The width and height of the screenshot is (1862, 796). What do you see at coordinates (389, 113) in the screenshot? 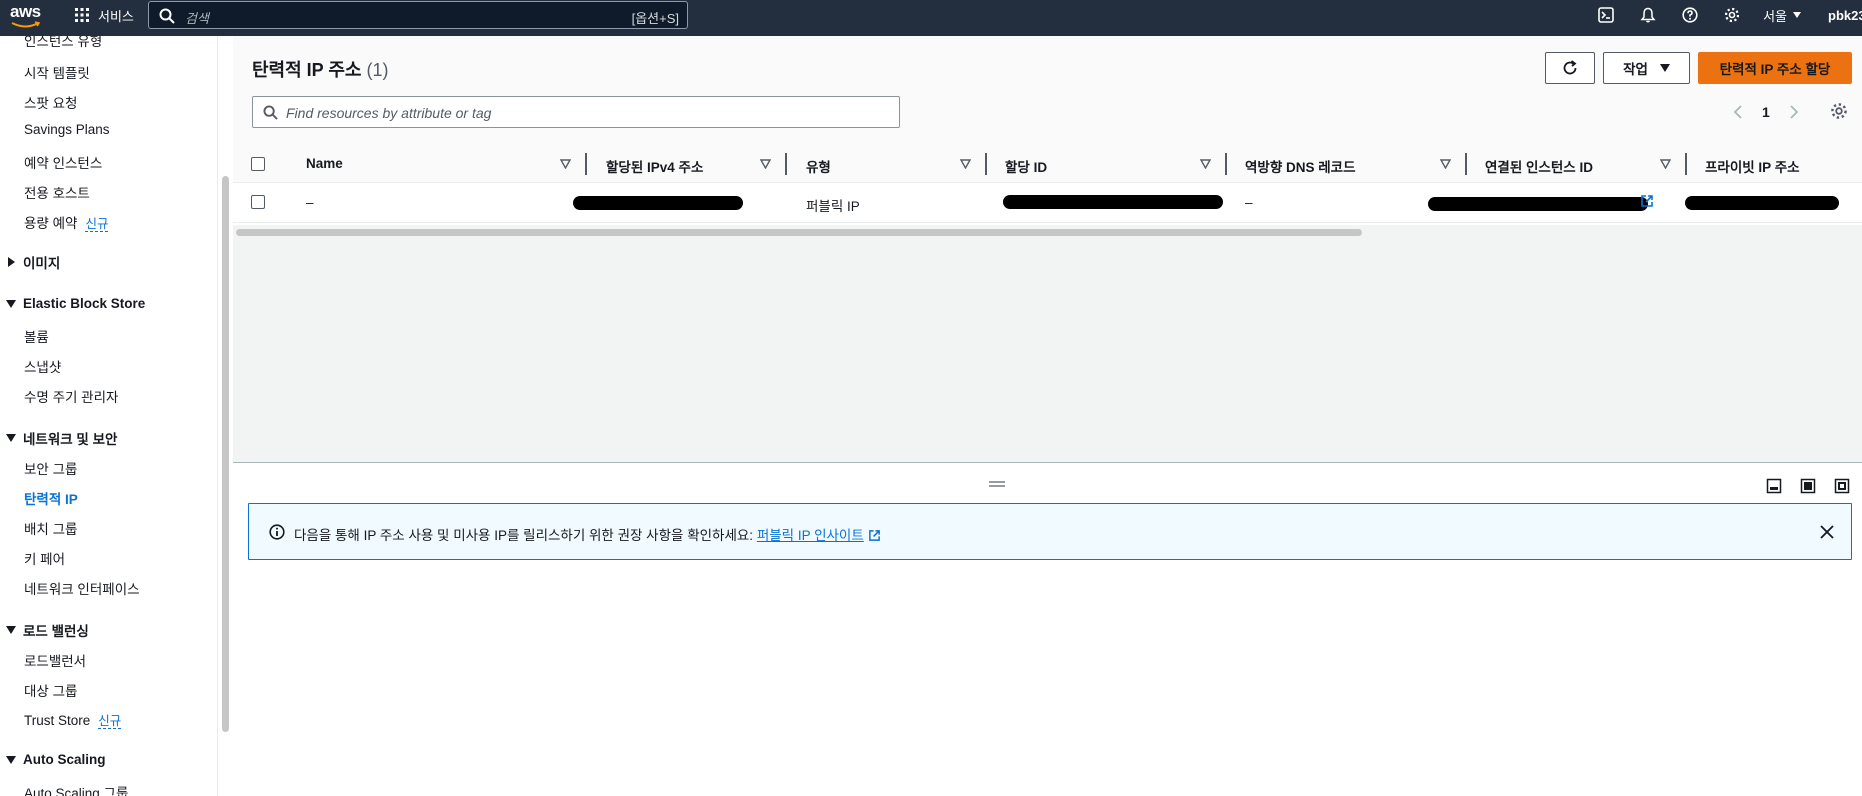
I see `filter-placeholder: Find resources by attribute or tag` at bounding box center [389, 113].